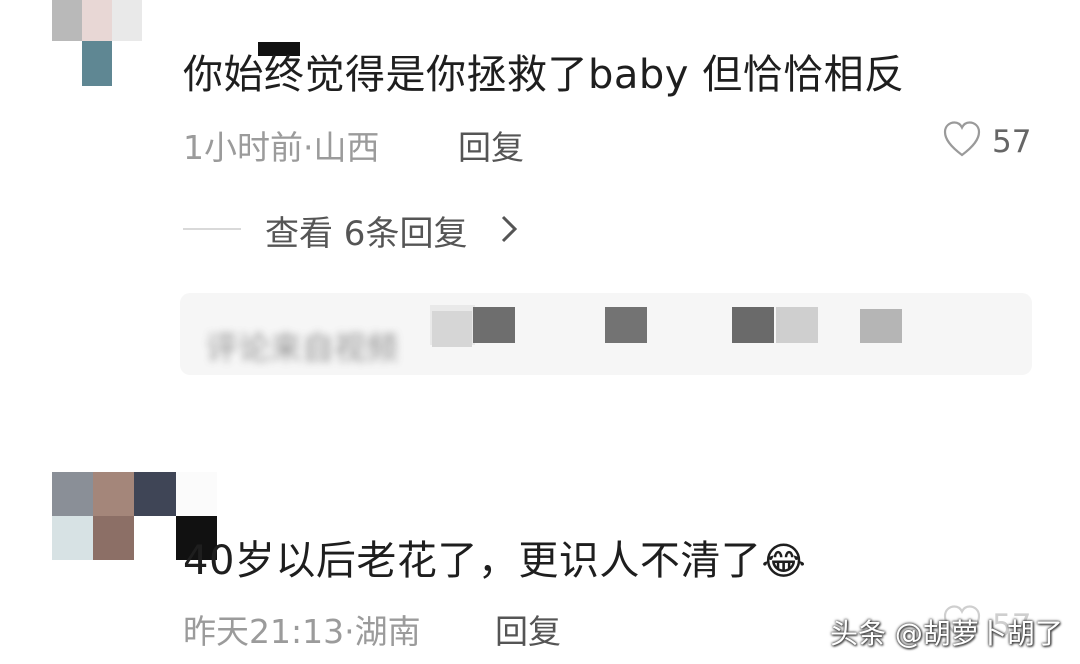 The width and height of the screenshot is (1080, 664). I want to click on chevron-right-icon, so click(509, 229).